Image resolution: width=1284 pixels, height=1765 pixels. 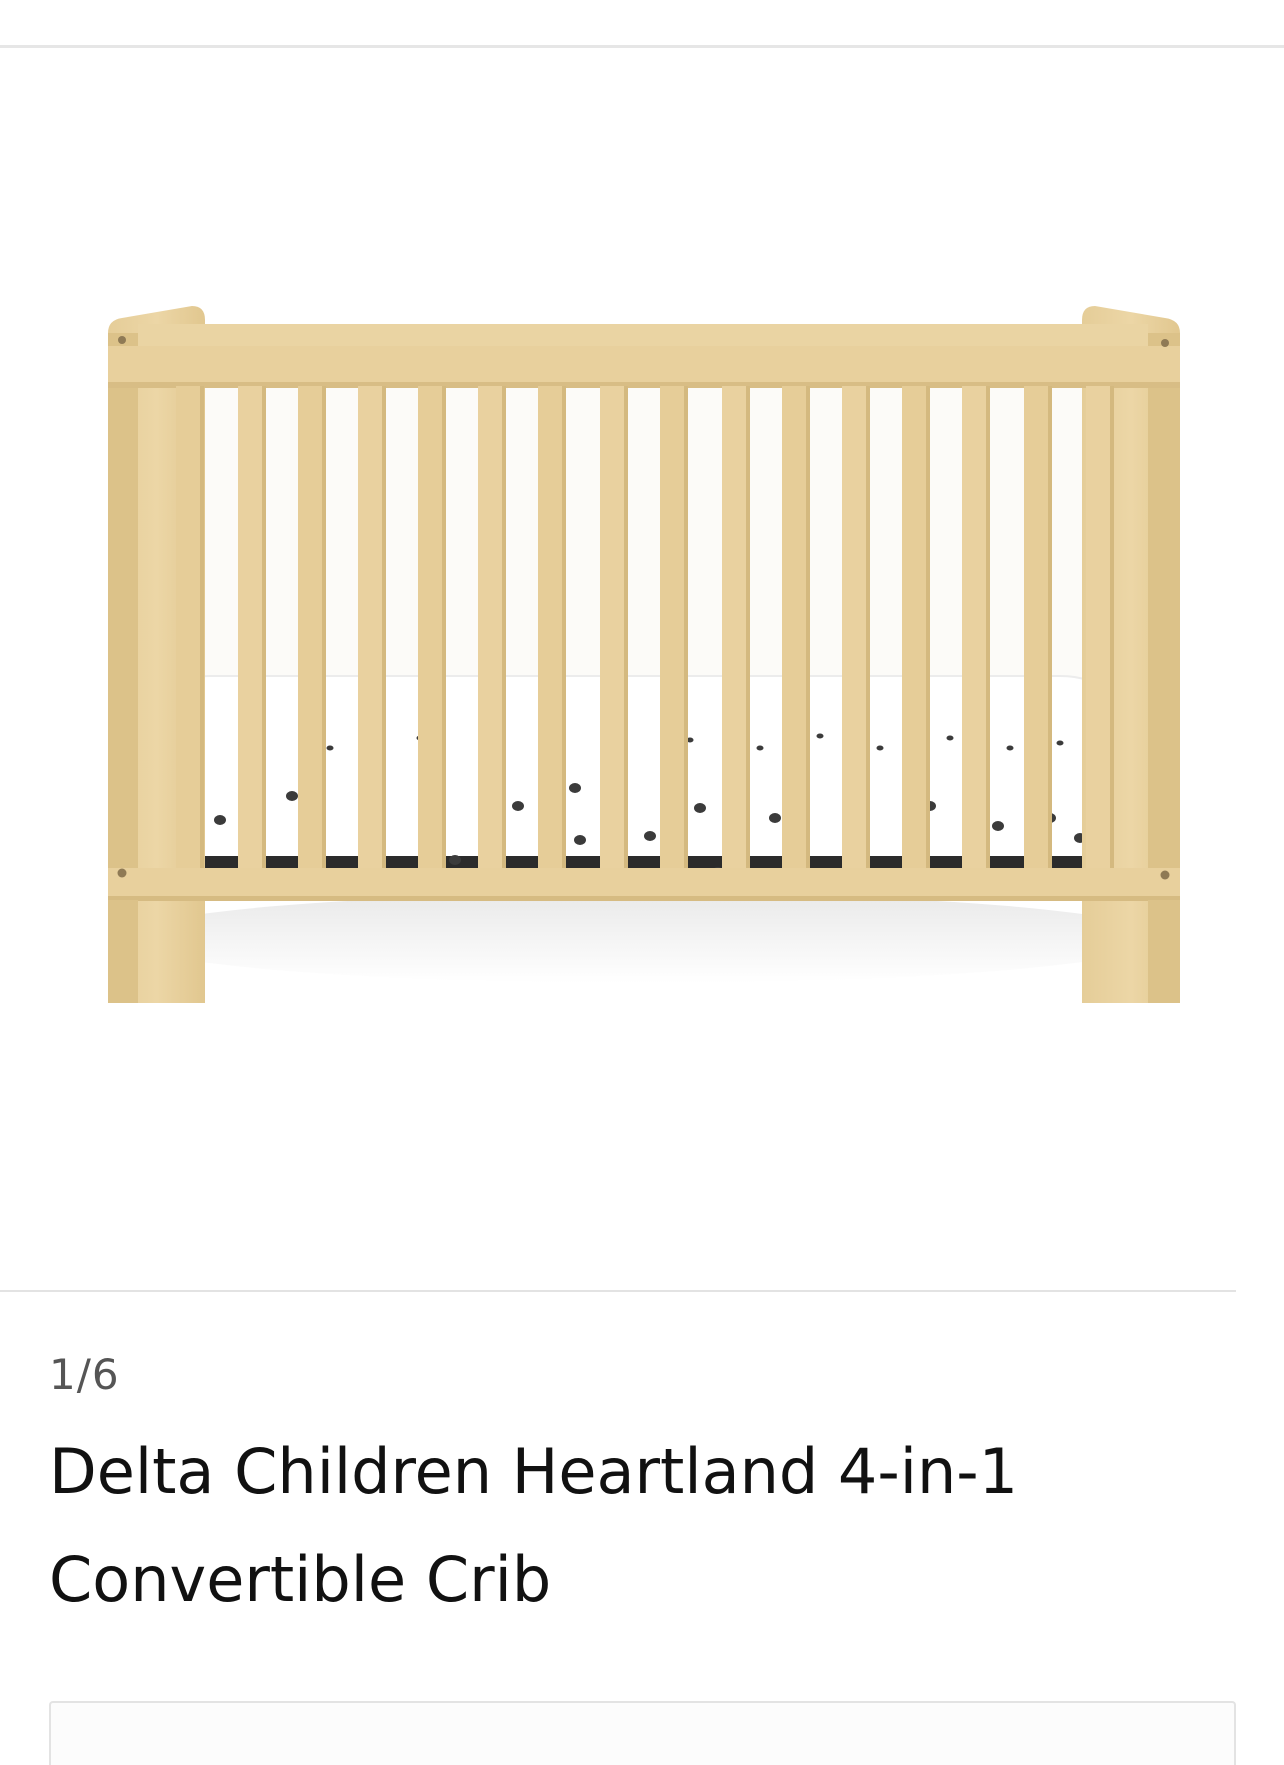 I want to click on image-counter: 1/6, so click(x=84, y=1374).